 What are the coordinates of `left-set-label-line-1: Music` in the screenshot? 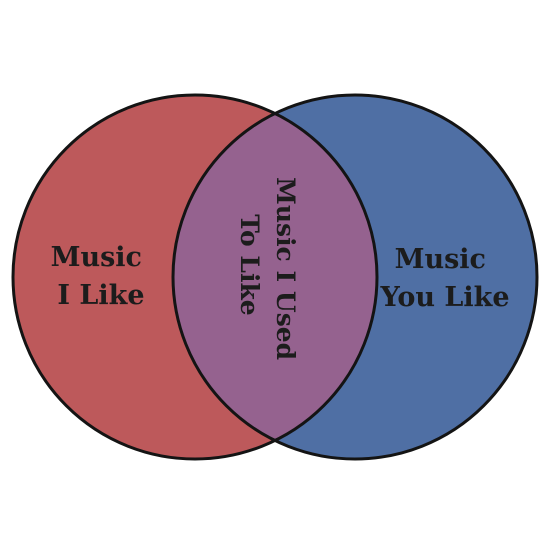 It's located at (96, 257).